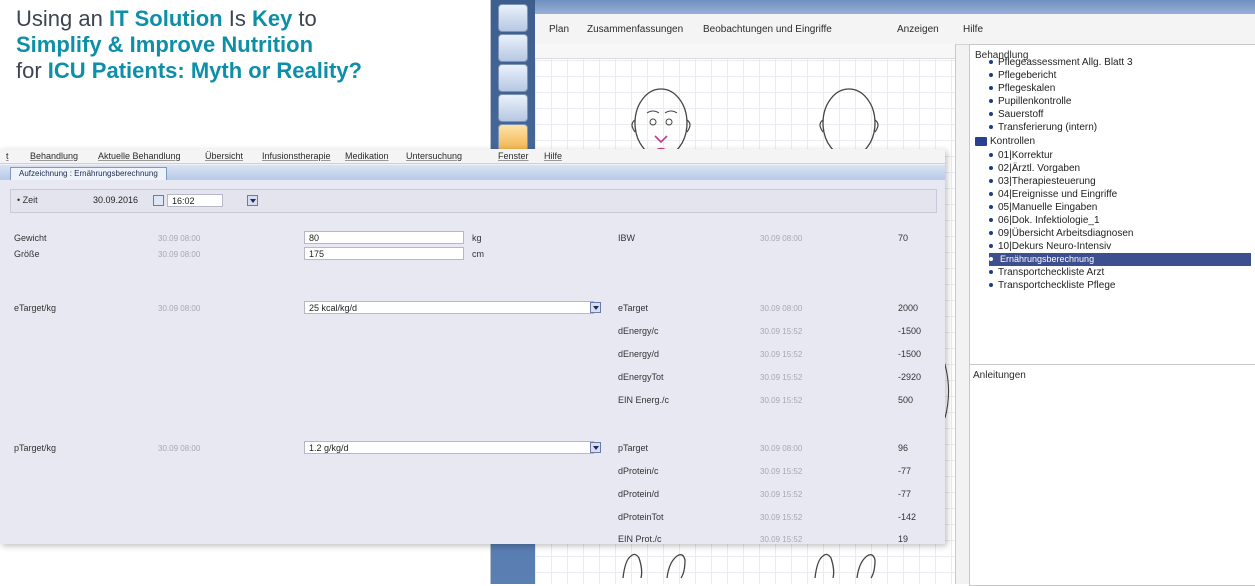  What do you see at coordinates (1112, 475) in the screenshot?
I see `instructions-panel` at bounding box center [1112, 475].